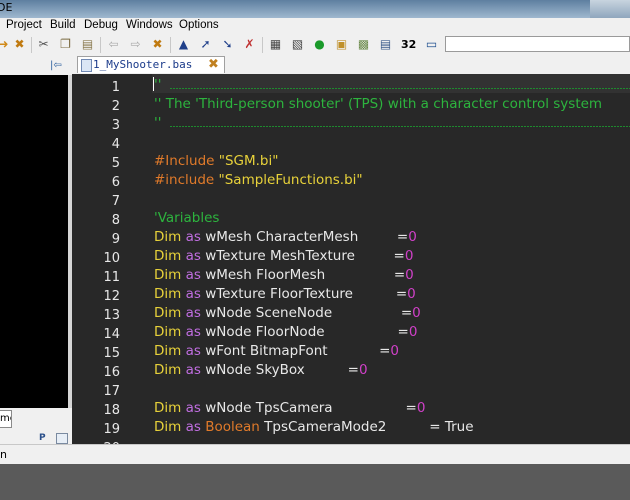  Describe the element at coordinates (299, 275) in the screenshot. I see `code-token: wMesh FloorMesh` at that location.